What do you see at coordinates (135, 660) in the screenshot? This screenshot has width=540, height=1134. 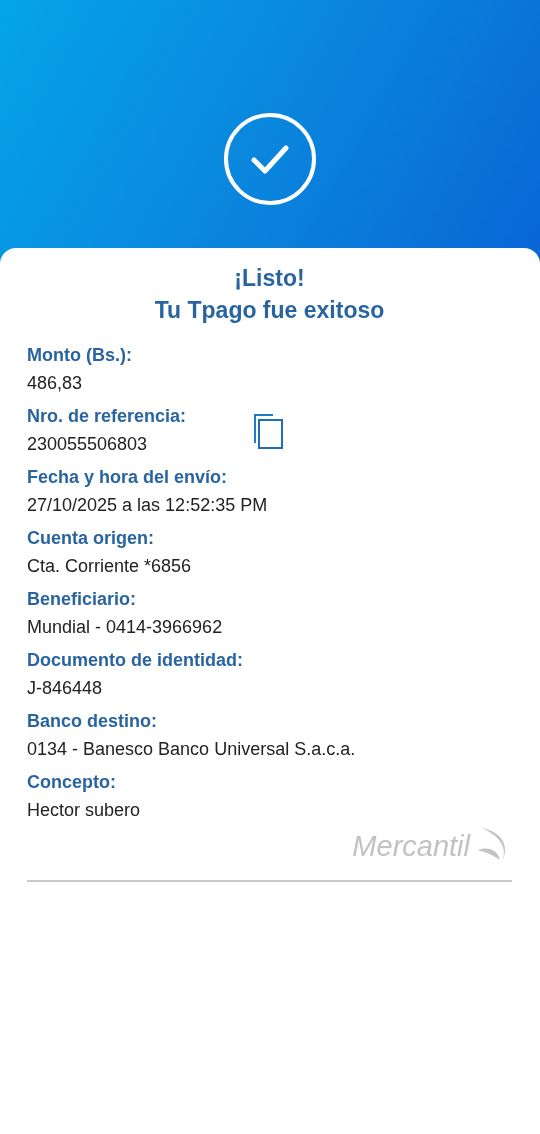 I see `field-label: Documento de identidad:` at bounding box center [135, 660].